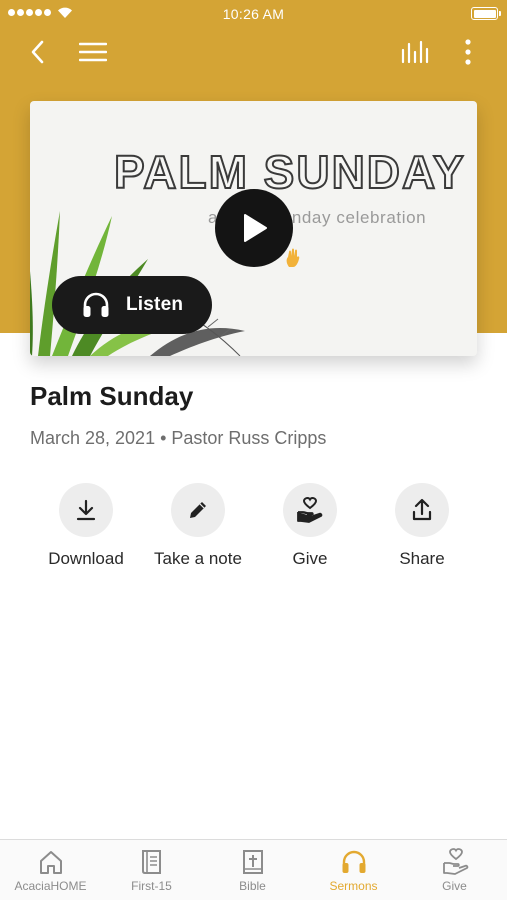 The image size is (507, 900). Describe the element at coordinates (86, 558) in the screenshot. I see `download-label: Download` at that location.